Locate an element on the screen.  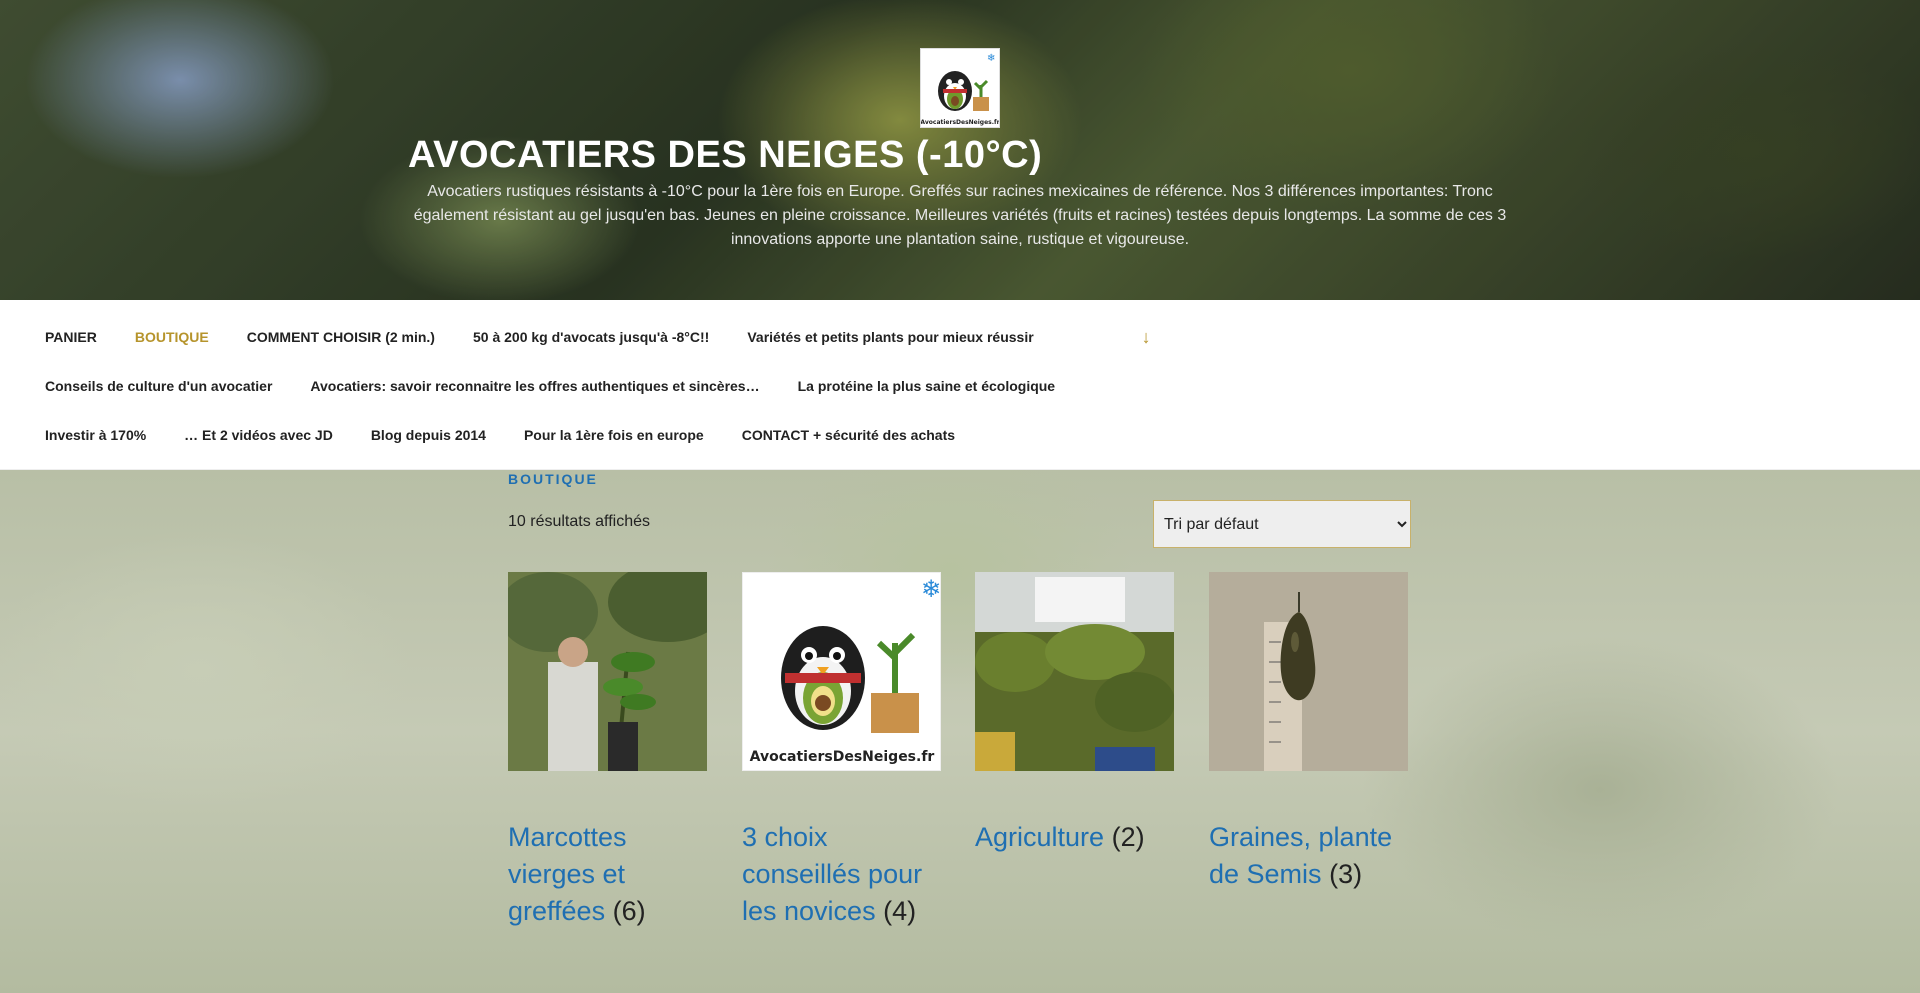
nav-item-conseils: Conseils de culture d'un avocatier is located at coordinates (158, 386).